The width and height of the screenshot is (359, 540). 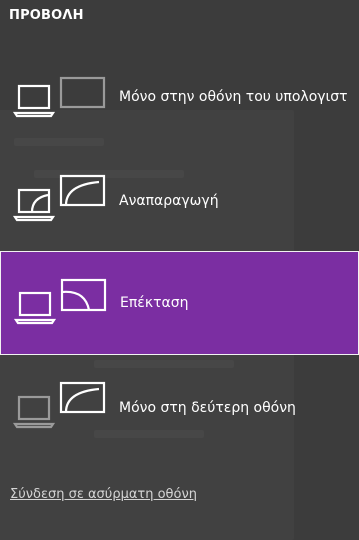 I want to click on second-screen-only-icon, so click(x=59, y=405).